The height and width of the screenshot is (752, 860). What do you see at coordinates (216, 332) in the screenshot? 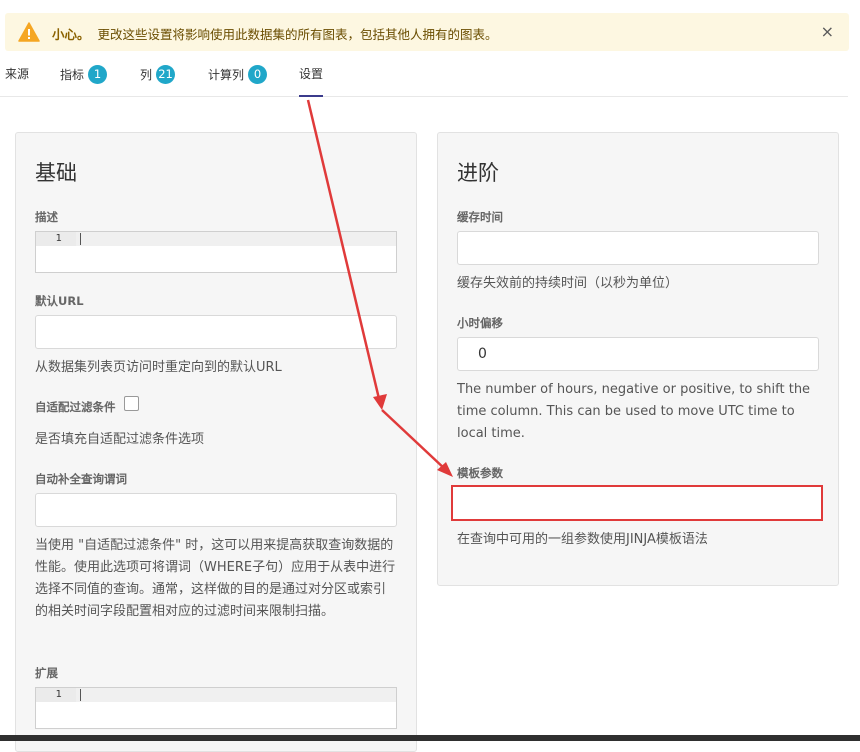
I see `default-url-input` at bounding box center [216, 332].